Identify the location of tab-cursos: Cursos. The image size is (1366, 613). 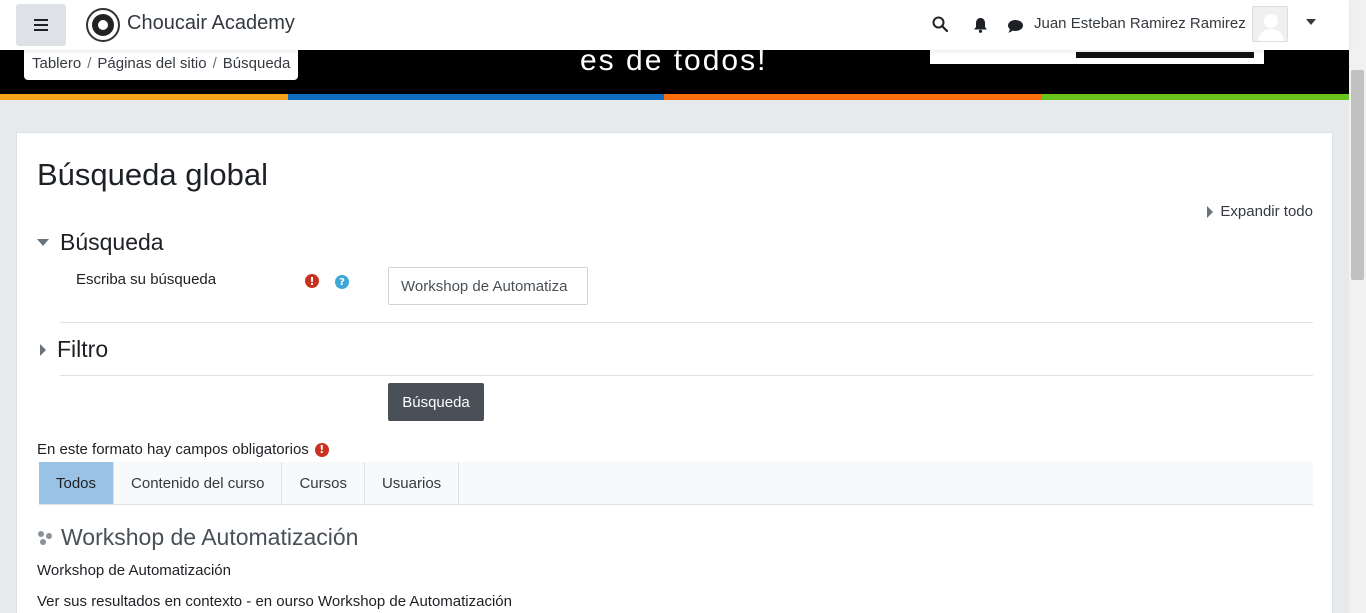
(323, 483).